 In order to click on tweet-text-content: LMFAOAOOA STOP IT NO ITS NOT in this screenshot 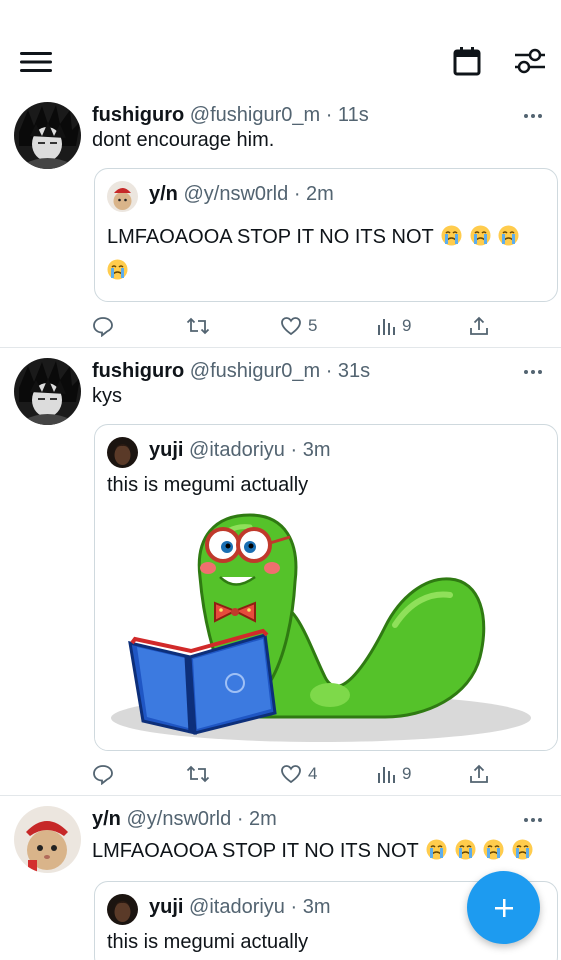, I will do `click(255, 851)`.